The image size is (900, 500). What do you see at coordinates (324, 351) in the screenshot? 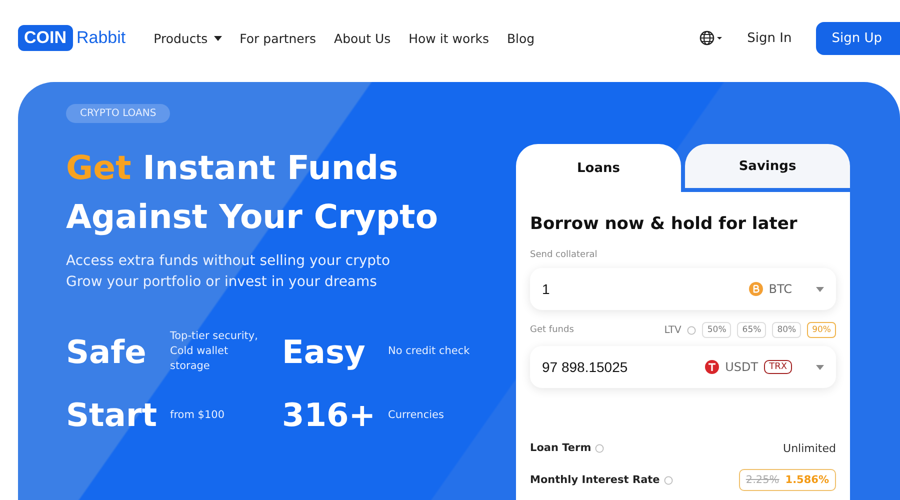
I see `feature-title: Easy` at bounding box center [324, 351].